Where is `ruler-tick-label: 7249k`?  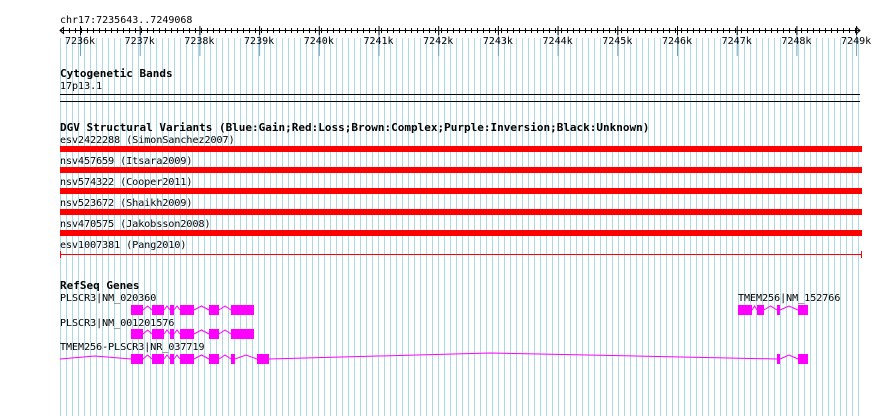
ruler-tick-label: 7249k is located at coordinates (856, 41).